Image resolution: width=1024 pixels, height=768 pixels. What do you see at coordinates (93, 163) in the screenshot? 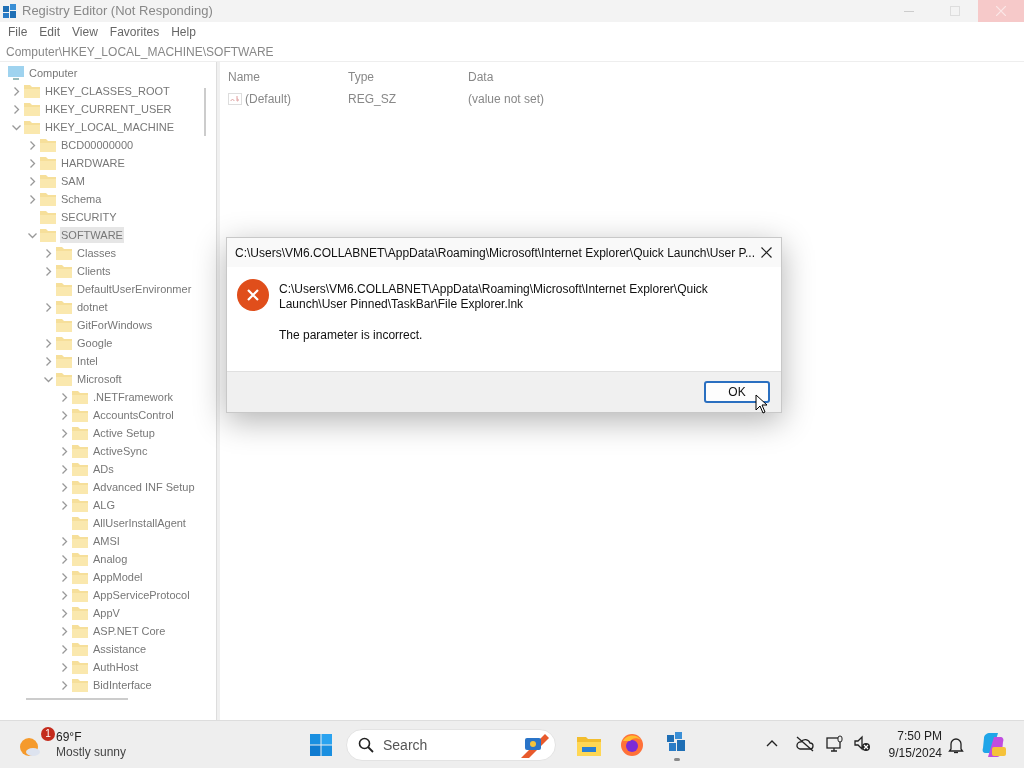
I see `tree-item: HARDWARE` at bounding box center [93, 163].